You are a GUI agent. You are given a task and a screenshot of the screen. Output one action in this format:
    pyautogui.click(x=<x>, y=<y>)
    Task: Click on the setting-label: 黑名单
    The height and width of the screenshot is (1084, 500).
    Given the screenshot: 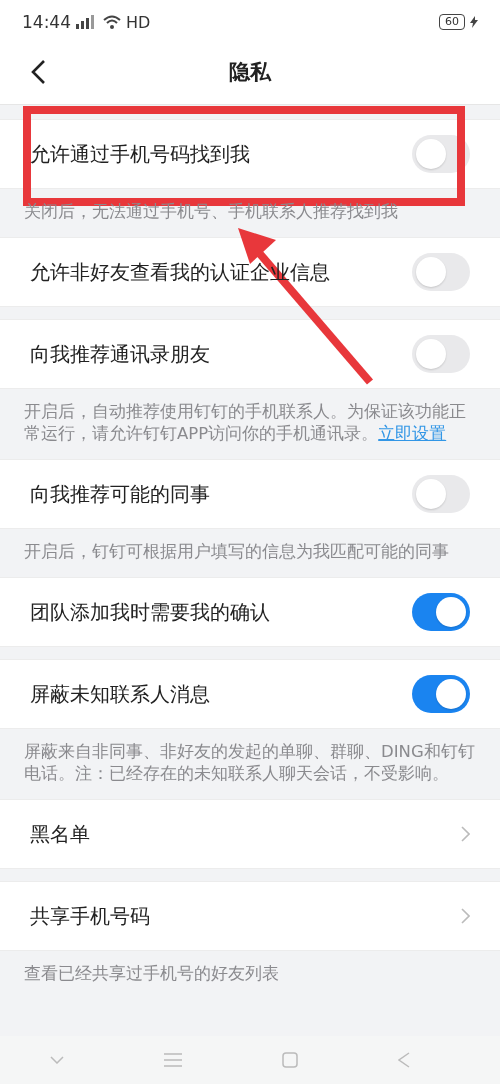 What is the action you would take?
    pyautogui.click(x=60, y=834)
    